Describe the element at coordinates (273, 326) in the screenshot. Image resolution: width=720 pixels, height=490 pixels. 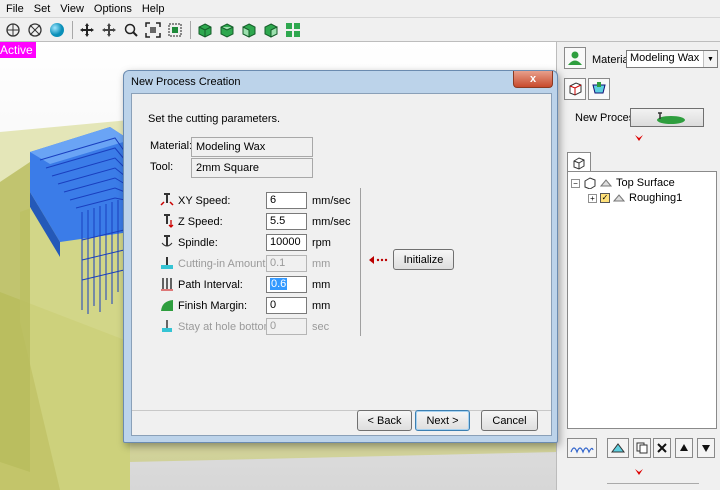
I see `hole-bottom-value: 0` at that location.